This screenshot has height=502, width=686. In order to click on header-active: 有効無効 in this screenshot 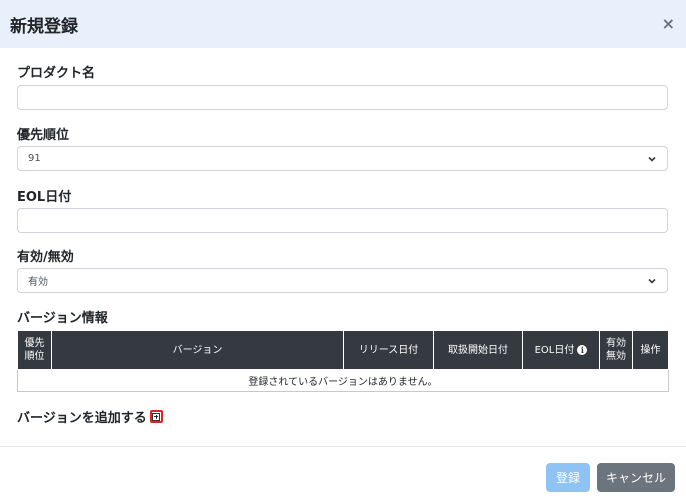, I will do `click(616, 350)`.